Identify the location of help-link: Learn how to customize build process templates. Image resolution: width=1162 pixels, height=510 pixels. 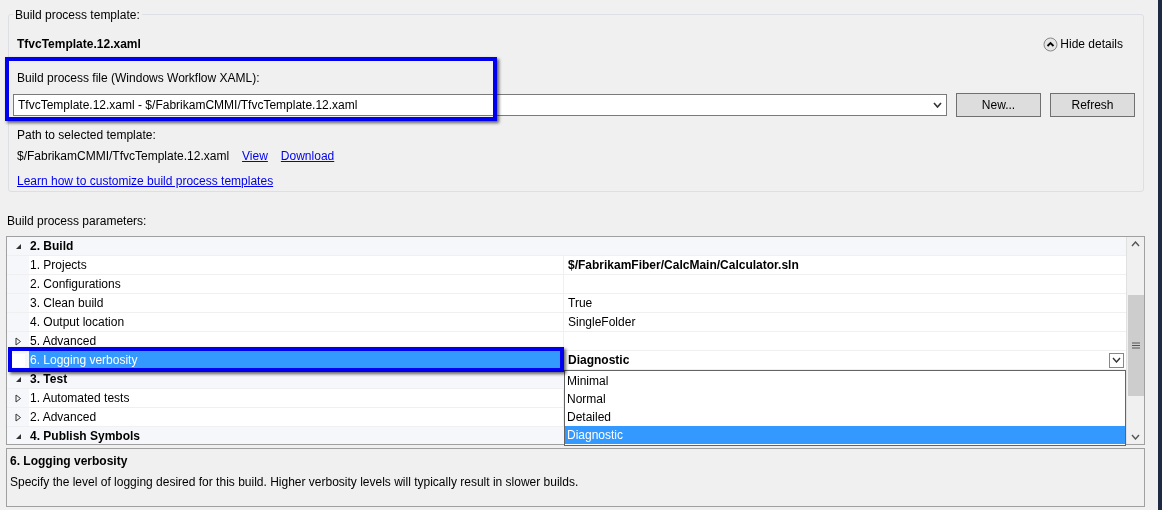
(145, 181).